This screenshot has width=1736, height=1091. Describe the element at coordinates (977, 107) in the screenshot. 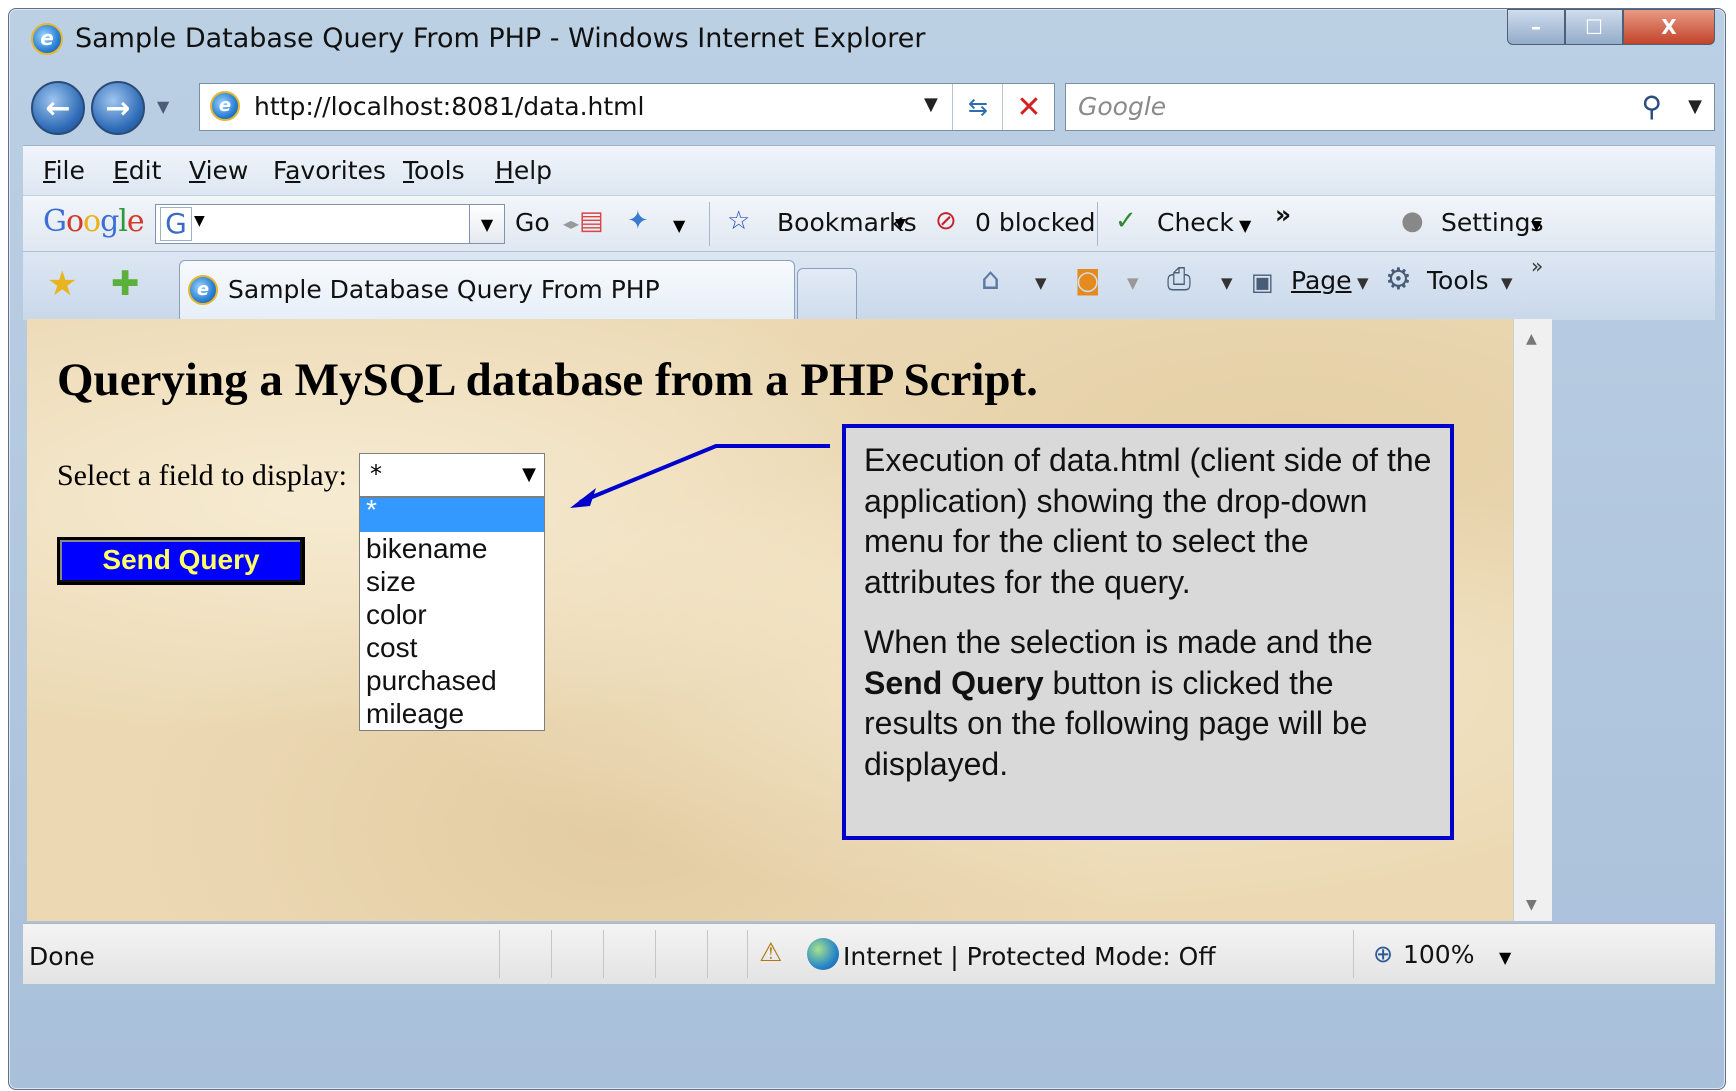

I see `refresh-icon: ⇆` at that location.